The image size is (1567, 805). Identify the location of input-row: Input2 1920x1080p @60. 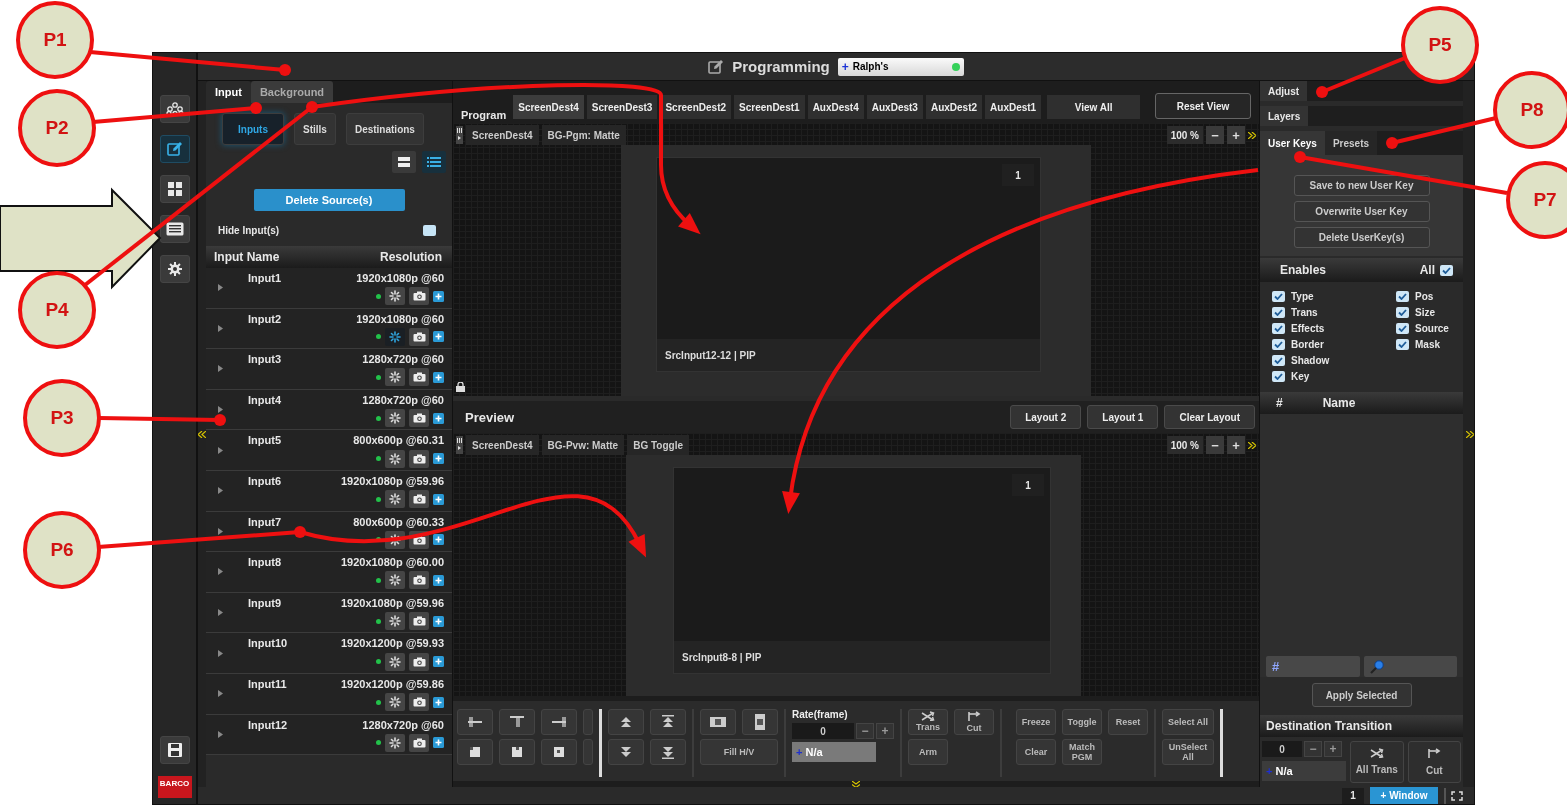
(329, 329).